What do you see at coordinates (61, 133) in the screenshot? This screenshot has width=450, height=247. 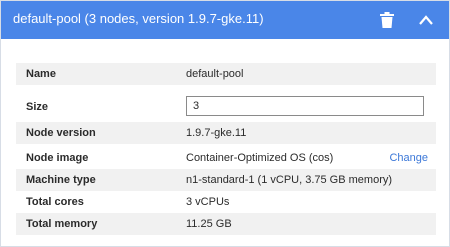 I see `node-version-label: Node version` at bounding box center [61, 133].